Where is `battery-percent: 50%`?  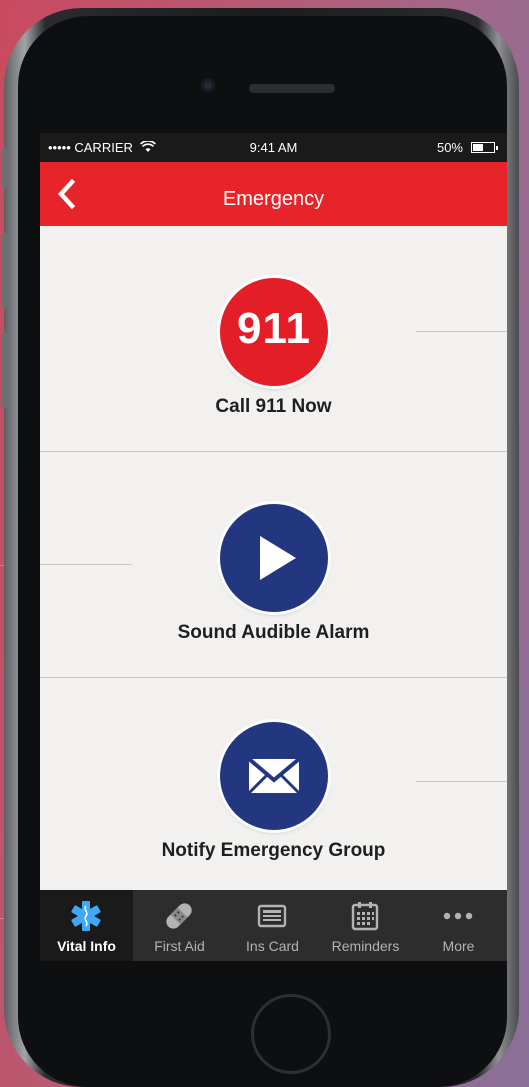 battery-percent: 50% is located at coordinates (449, 147).